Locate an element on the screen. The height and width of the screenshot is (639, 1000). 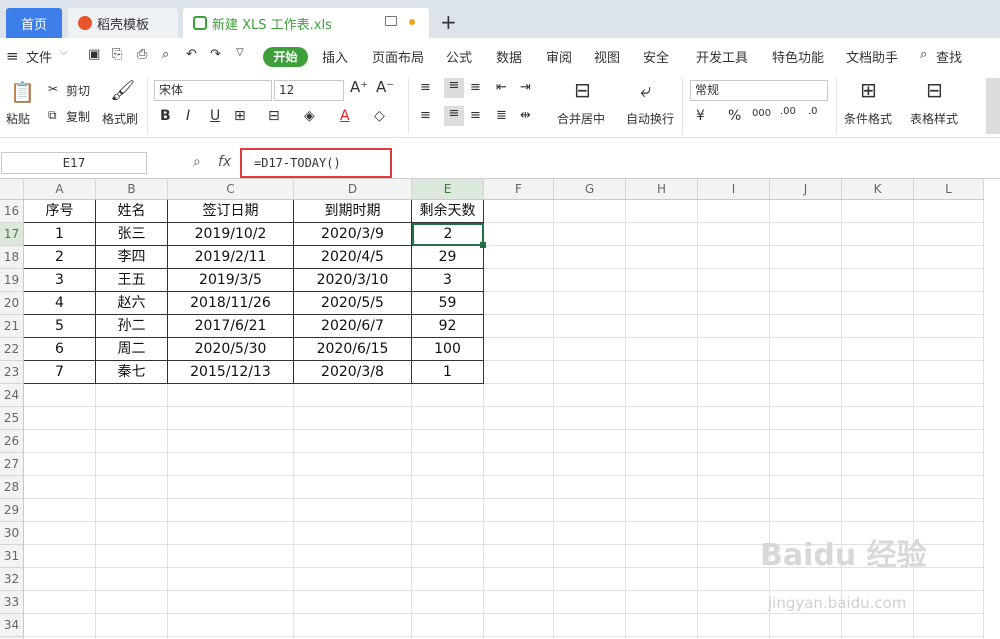
tab-home: 首页 is located at coordinates (34, 23).